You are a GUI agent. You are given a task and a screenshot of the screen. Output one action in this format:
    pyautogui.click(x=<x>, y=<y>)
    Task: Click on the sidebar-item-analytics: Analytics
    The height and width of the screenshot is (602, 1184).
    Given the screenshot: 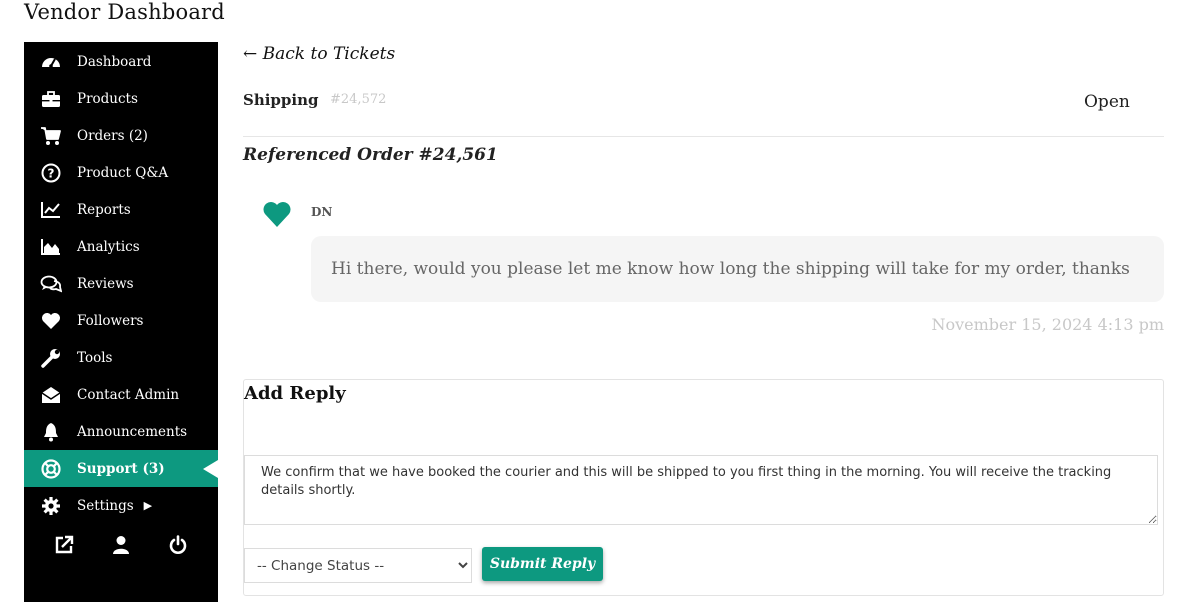 What is the action you would take?
    pyautogui.click(x=121, y=246)
    